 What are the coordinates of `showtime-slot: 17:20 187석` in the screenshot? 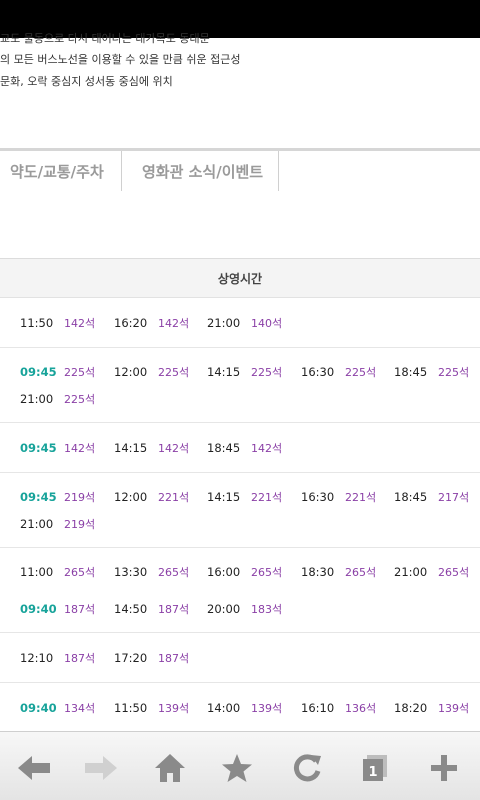 It's located at (151, 657).